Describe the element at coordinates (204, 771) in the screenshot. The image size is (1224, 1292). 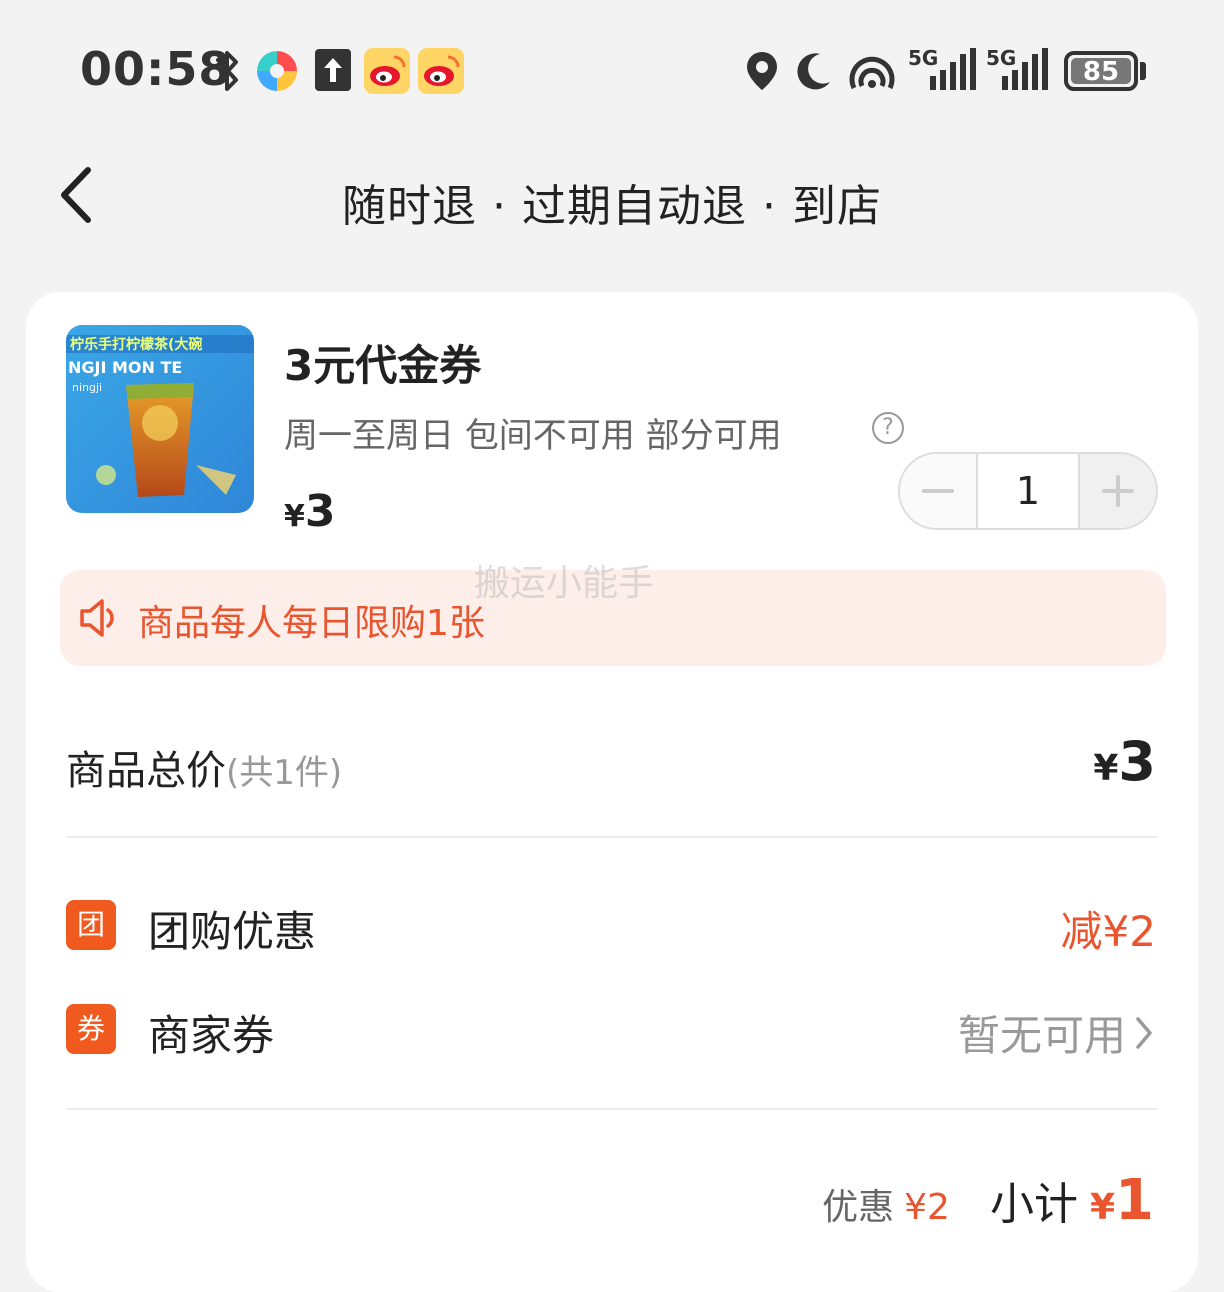
I see `total-price-label: 商品总价(共1件)` at that location.